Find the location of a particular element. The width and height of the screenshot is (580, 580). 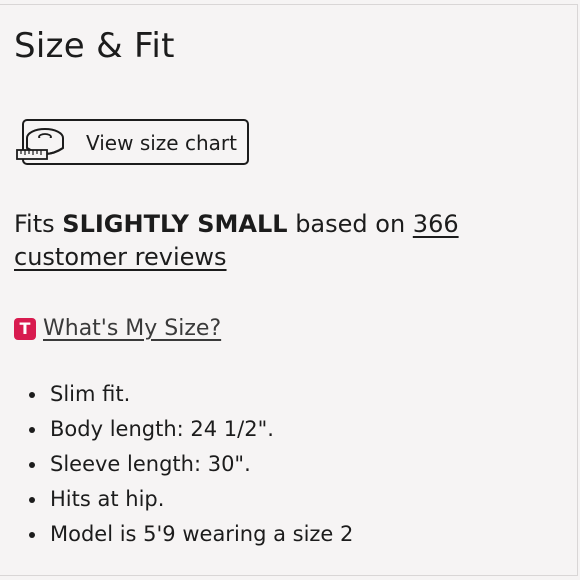

list-item: Hits at hip. is located at coordinates (190, 500).